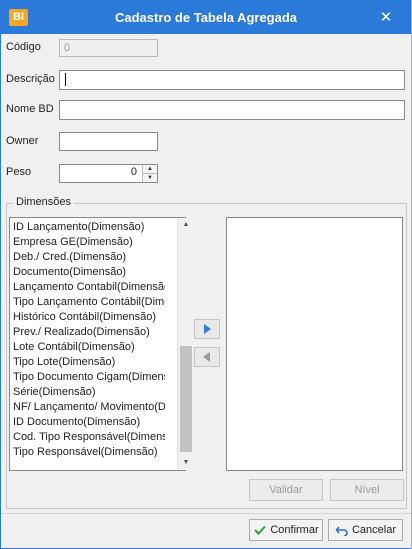  What do you see at coordinates (89, 257) in the screenshot?
I see `list-item: Deb./ Cred.(Dimensão)` at bounding box center [89, 257].